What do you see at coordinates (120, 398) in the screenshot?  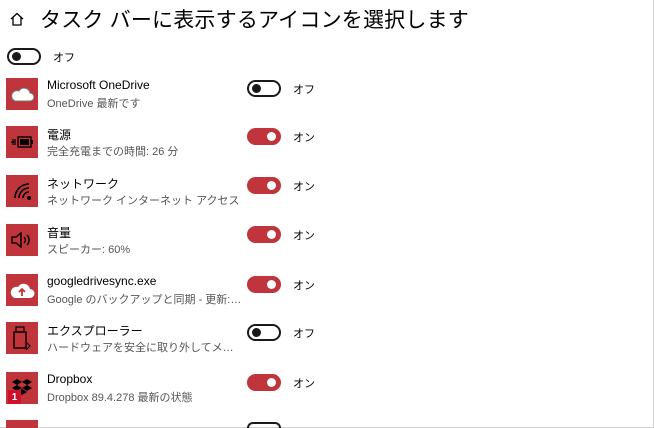 I see `item-desc: Dropbox 89.4.278 最新の状態` at bounding box center [120, 398].